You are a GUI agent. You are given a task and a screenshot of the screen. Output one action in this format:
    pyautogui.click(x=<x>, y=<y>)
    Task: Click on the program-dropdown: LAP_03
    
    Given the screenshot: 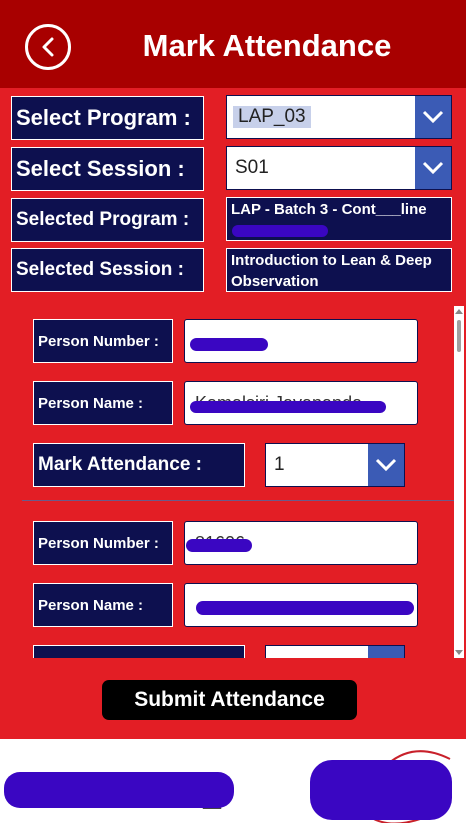 What is the action you would take?
    pyautogui.click(x=339, y=117)
    